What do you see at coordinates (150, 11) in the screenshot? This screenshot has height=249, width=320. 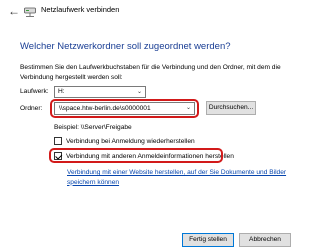 I see `title-bar: ← Netzlaufwerk verbinden` at bounding box center [150, 11].